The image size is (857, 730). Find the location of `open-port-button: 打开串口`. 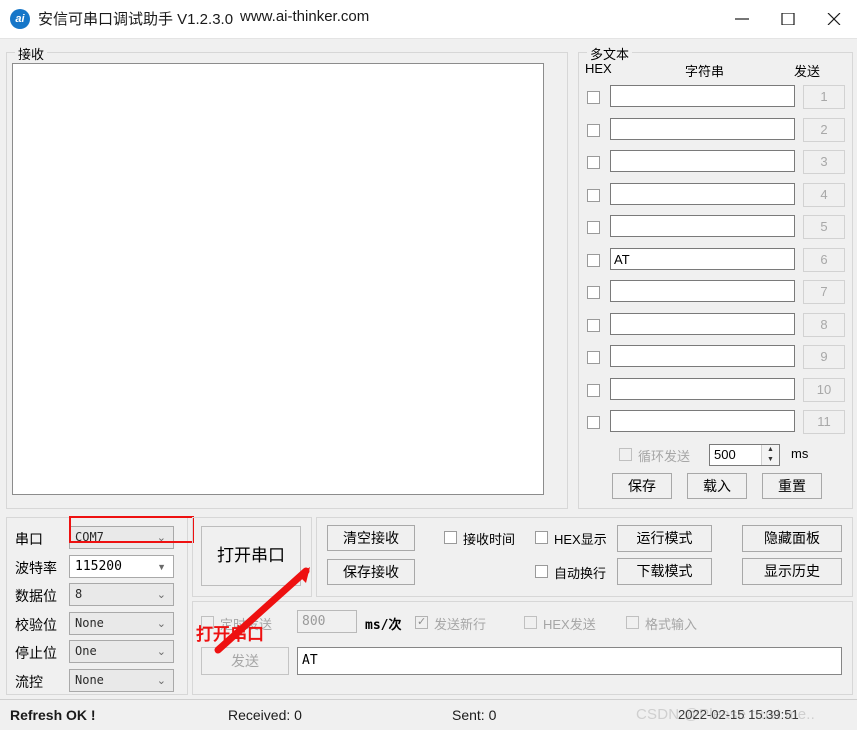

open-port-button: 打开串口 is located at coordinates (251, 556).